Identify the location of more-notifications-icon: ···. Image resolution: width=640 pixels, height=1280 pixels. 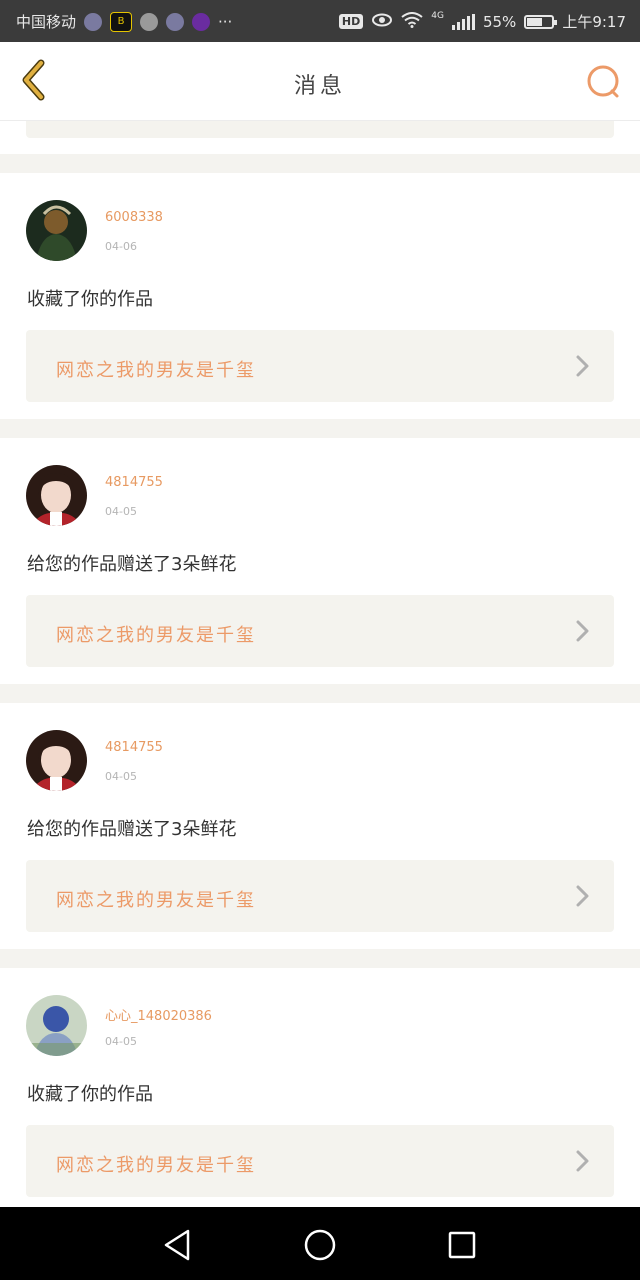
(225, 21).